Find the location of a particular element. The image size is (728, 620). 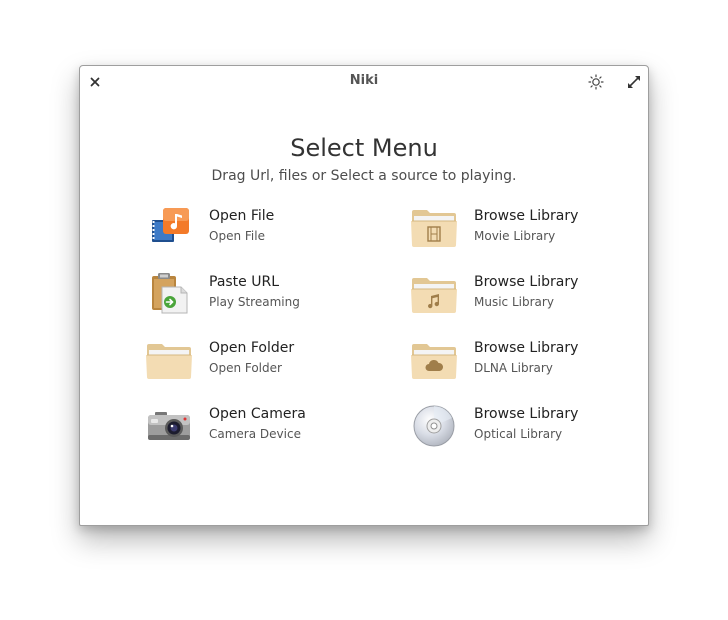

browse-optical-library-item: Browse Library Optical Library is located at coordinates (530, 426).